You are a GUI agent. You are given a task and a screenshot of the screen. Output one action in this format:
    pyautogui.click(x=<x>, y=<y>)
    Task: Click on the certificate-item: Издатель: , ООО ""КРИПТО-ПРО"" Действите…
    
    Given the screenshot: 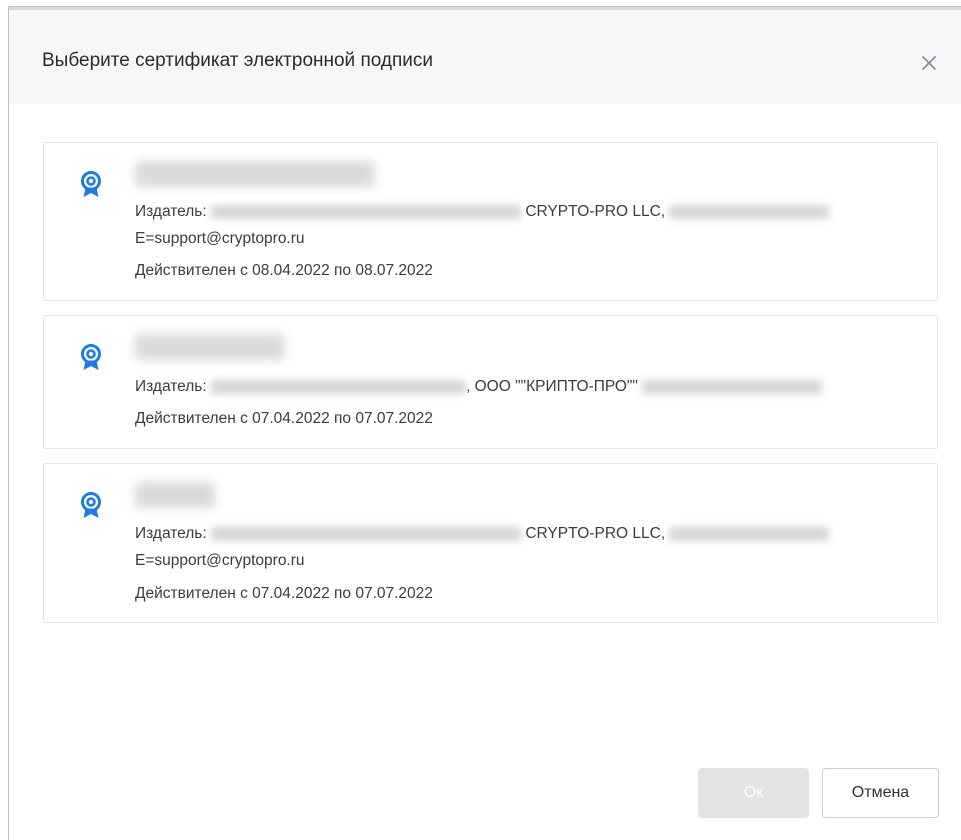 What is the action you would take?
    pyautogui.click(x=490, y=382)
    